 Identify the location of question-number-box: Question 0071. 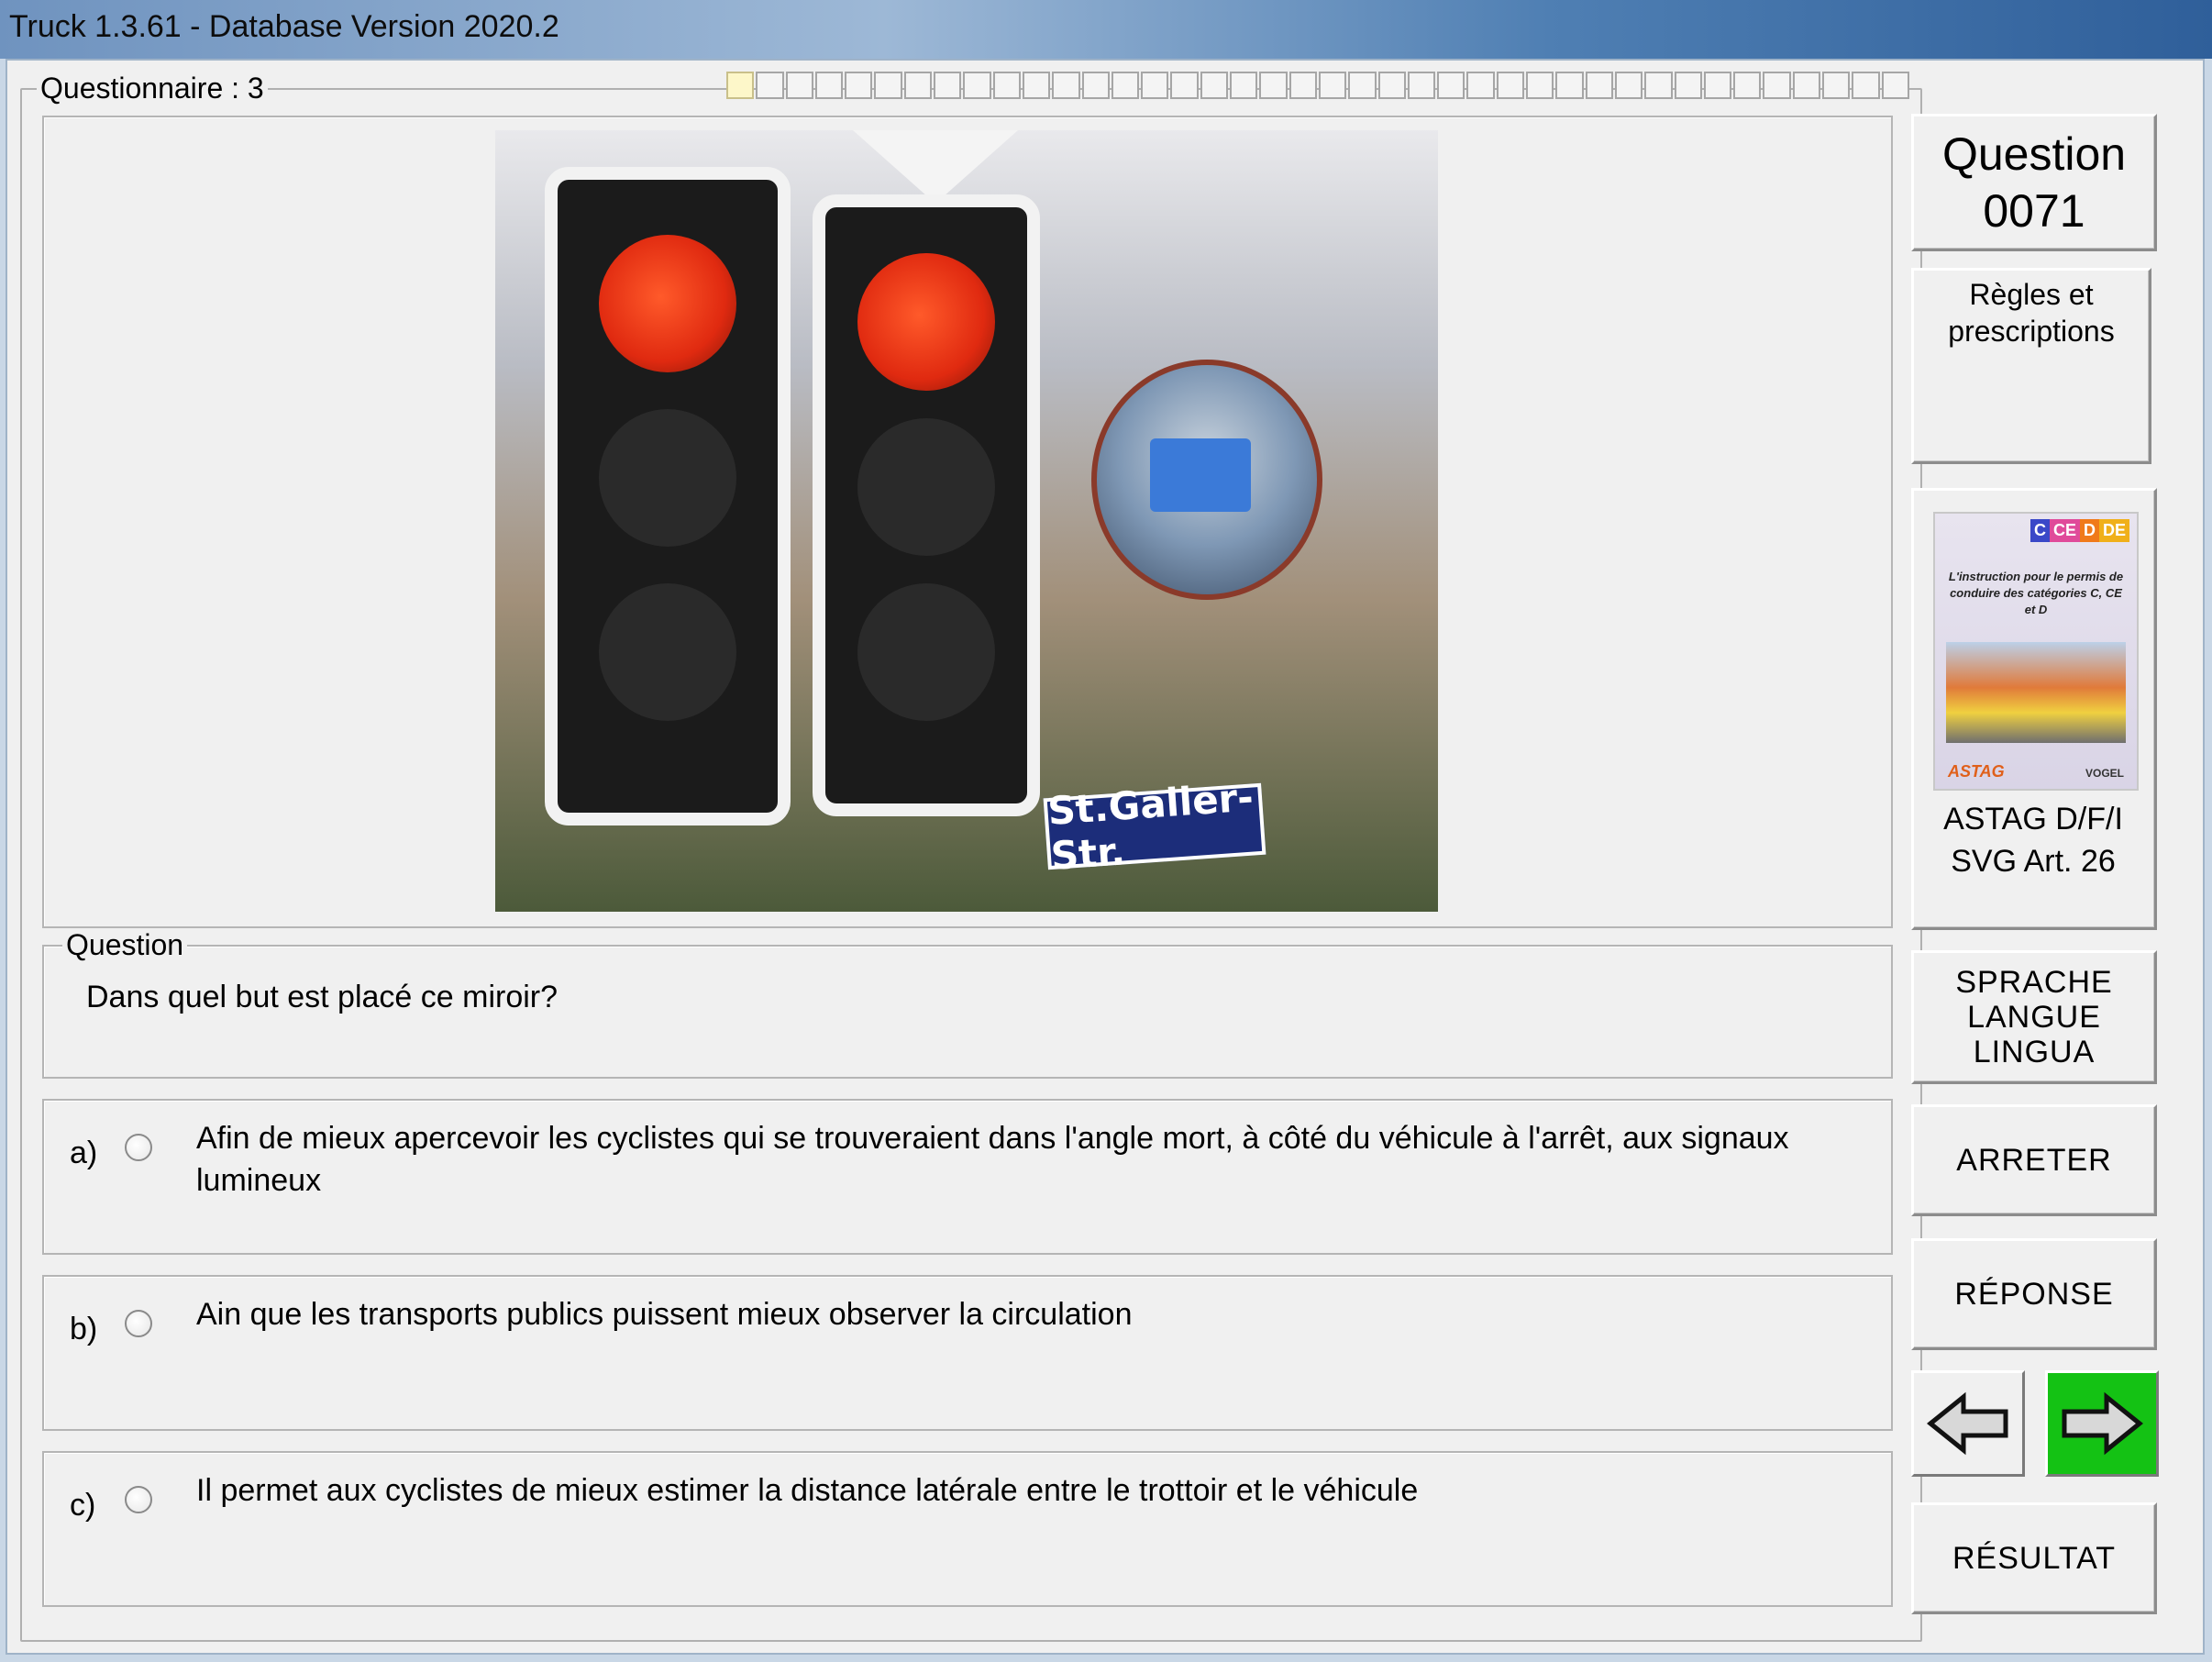
(2034, 182).